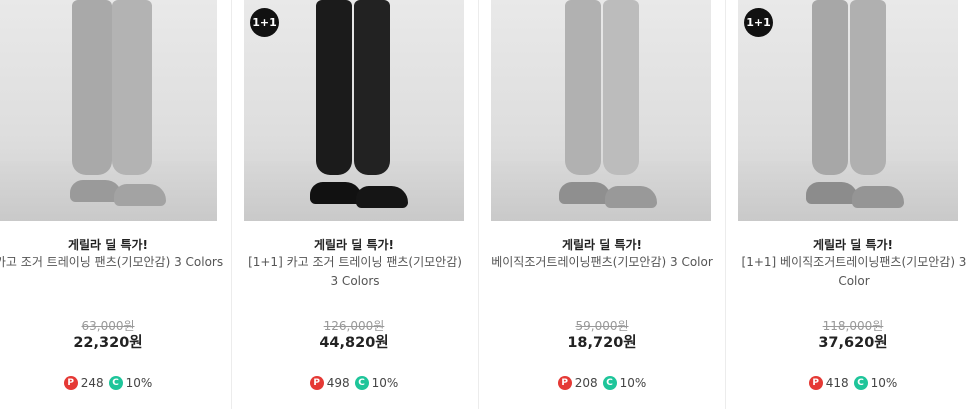  Describe the element at coordinates (108, 343) in the screenshot. I see `sale-price: 22,320원` at that location.